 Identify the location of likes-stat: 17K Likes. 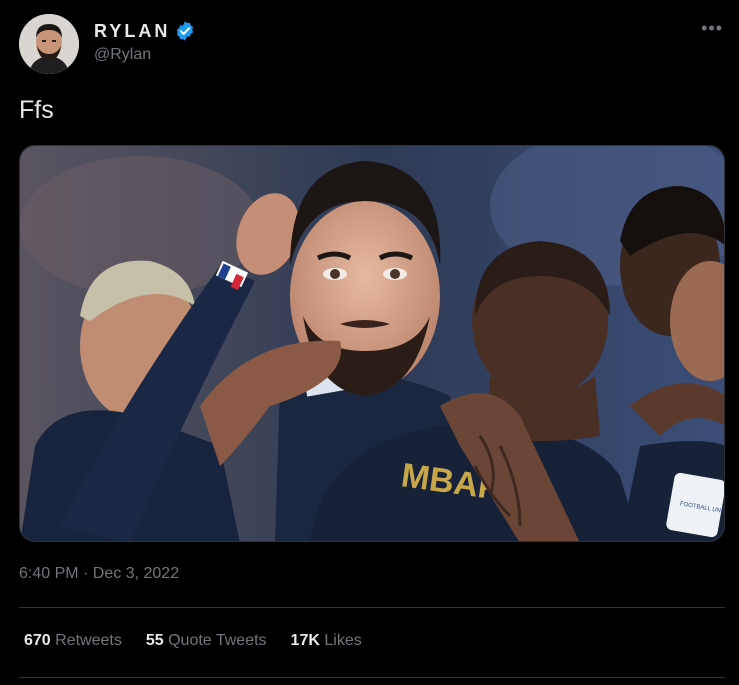
(326, 641).